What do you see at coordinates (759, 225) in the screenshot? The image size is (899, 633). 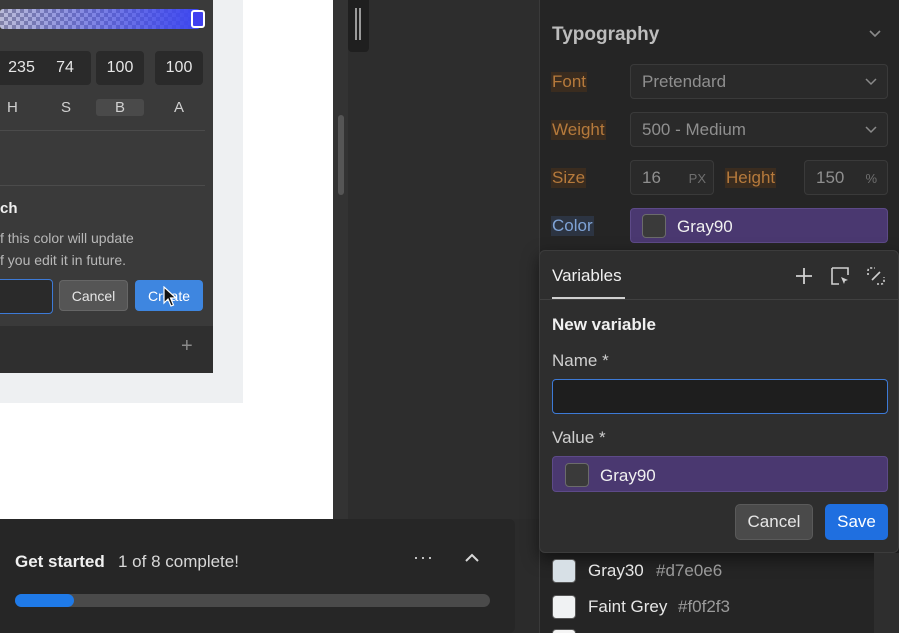 I see `color-field: Gray90` at bounding box center [759, 225].